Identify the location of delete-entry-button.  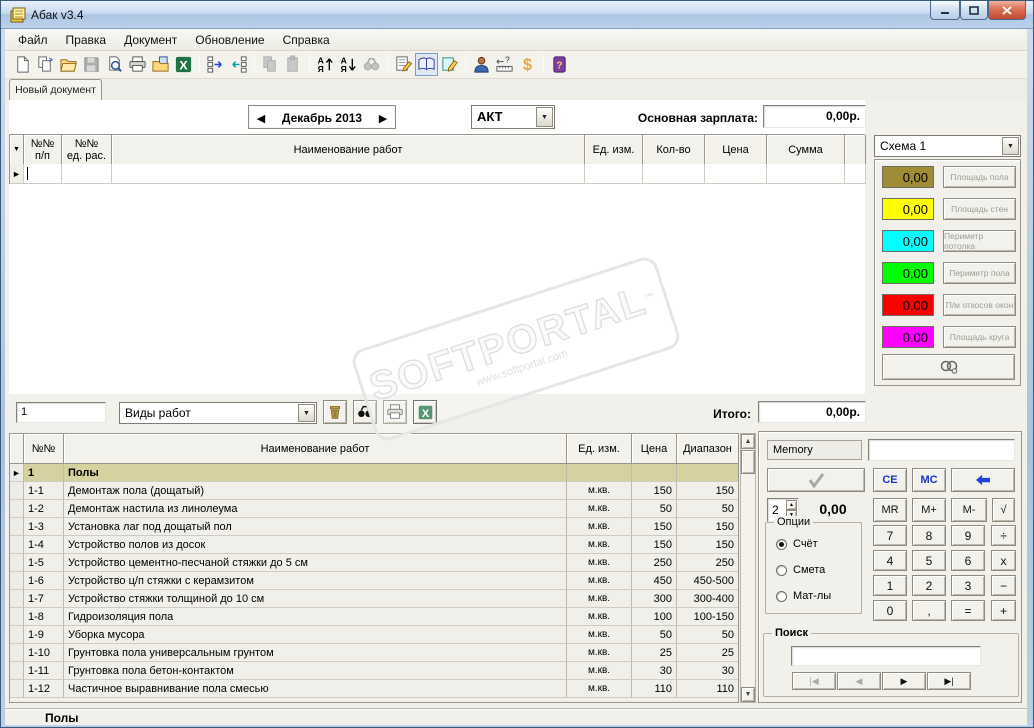
(335, 412).